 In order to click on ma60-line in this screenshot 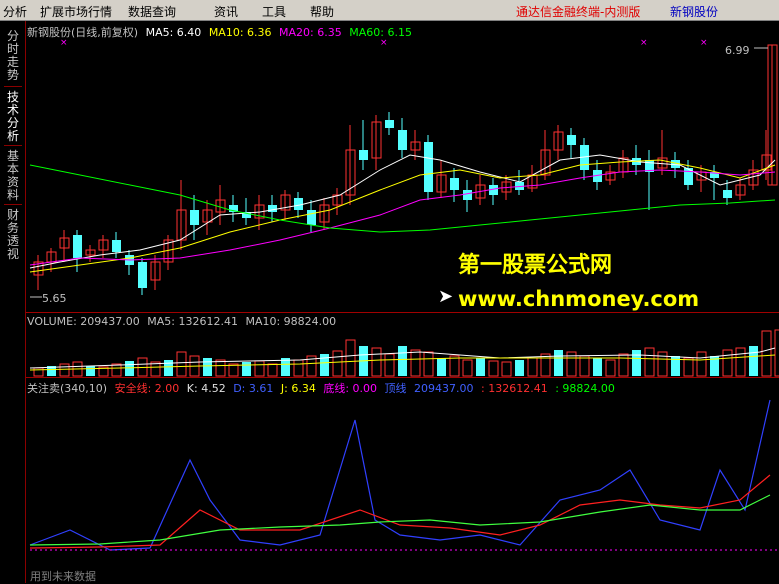, I will do `click(402, 198)`.